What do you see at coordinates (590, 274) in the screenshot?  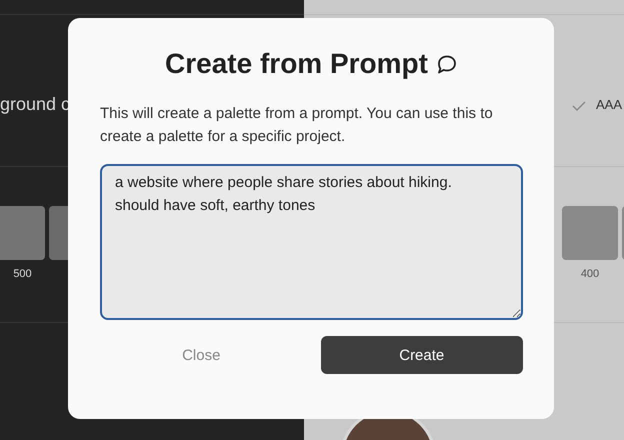 I see `shade-label: 400` at bounding box center [590, 274].